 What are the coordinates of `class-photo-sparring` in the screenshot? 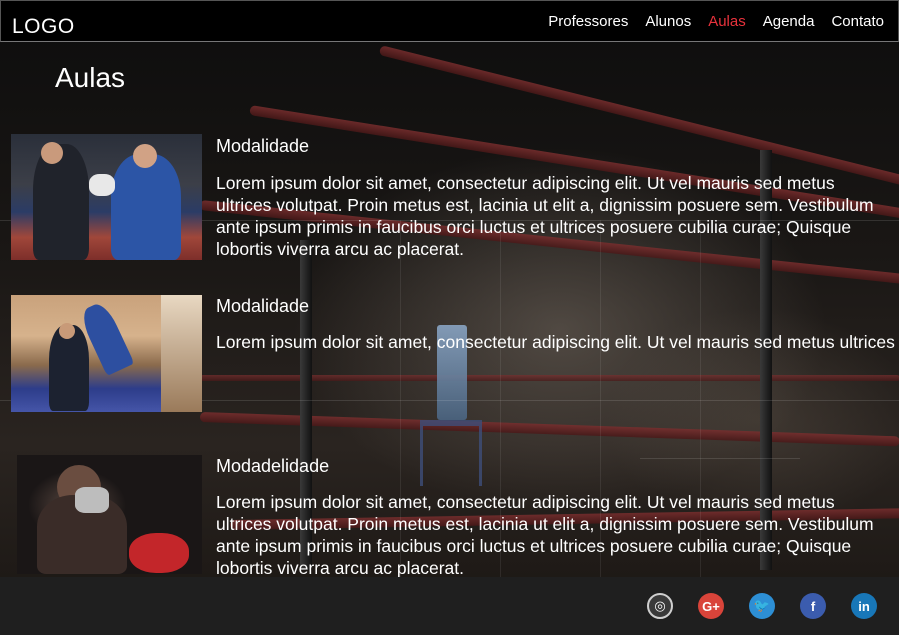 It's located at (106, 197).